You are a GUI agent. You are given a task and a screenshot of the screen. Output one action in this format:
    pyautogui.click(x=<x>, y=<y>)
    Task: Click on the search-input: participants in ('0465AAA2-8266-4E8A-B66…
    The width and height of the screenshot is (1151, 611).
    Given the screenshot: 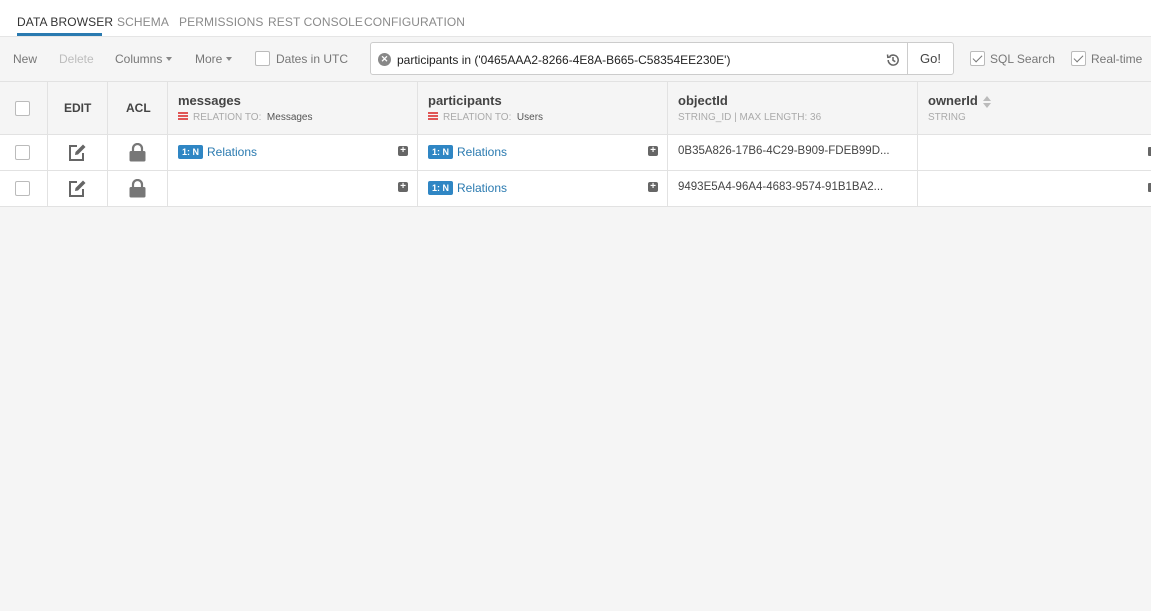 What is the action you would take?
    pyautogui.click(x=563, y=60)
    